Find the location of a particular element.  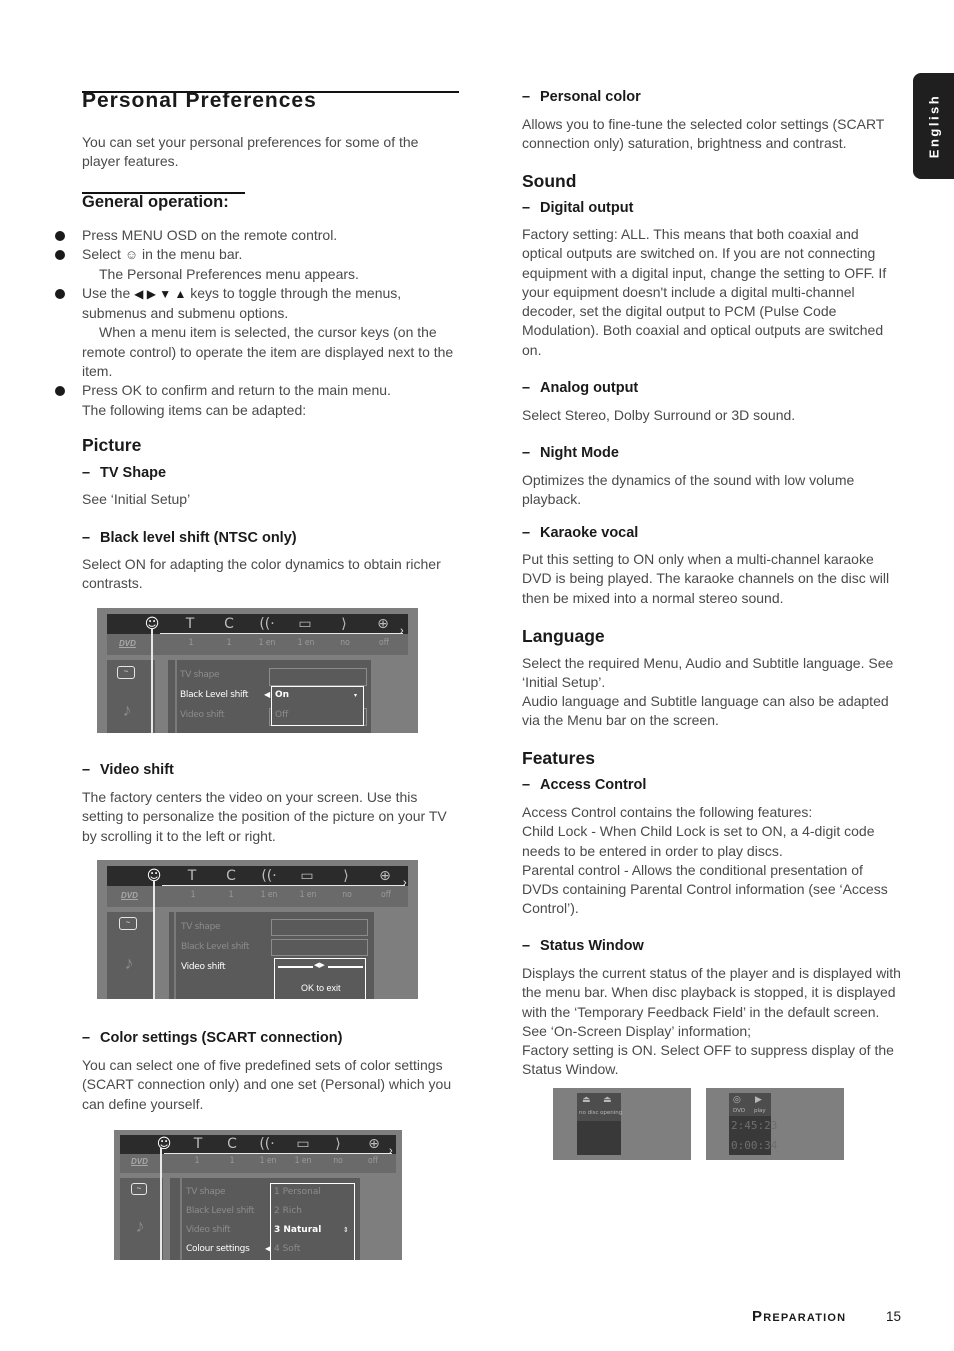

option-on: On is located at coordinates (282, 695).